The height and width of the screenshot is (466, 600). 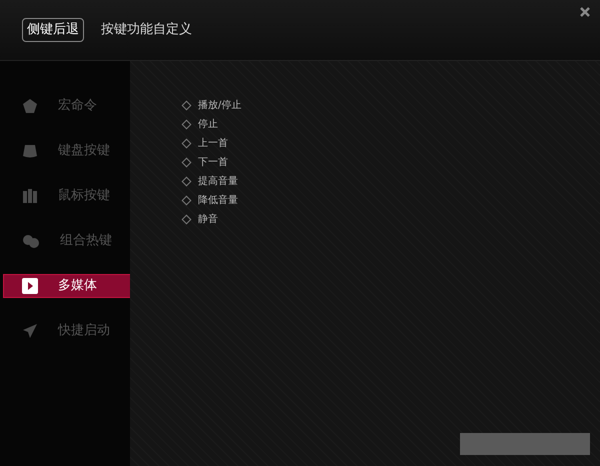 What do you see at coordinates (31, 241) in the screenshot?
I see `two-keys-icon` at bounding box center [31, 241].